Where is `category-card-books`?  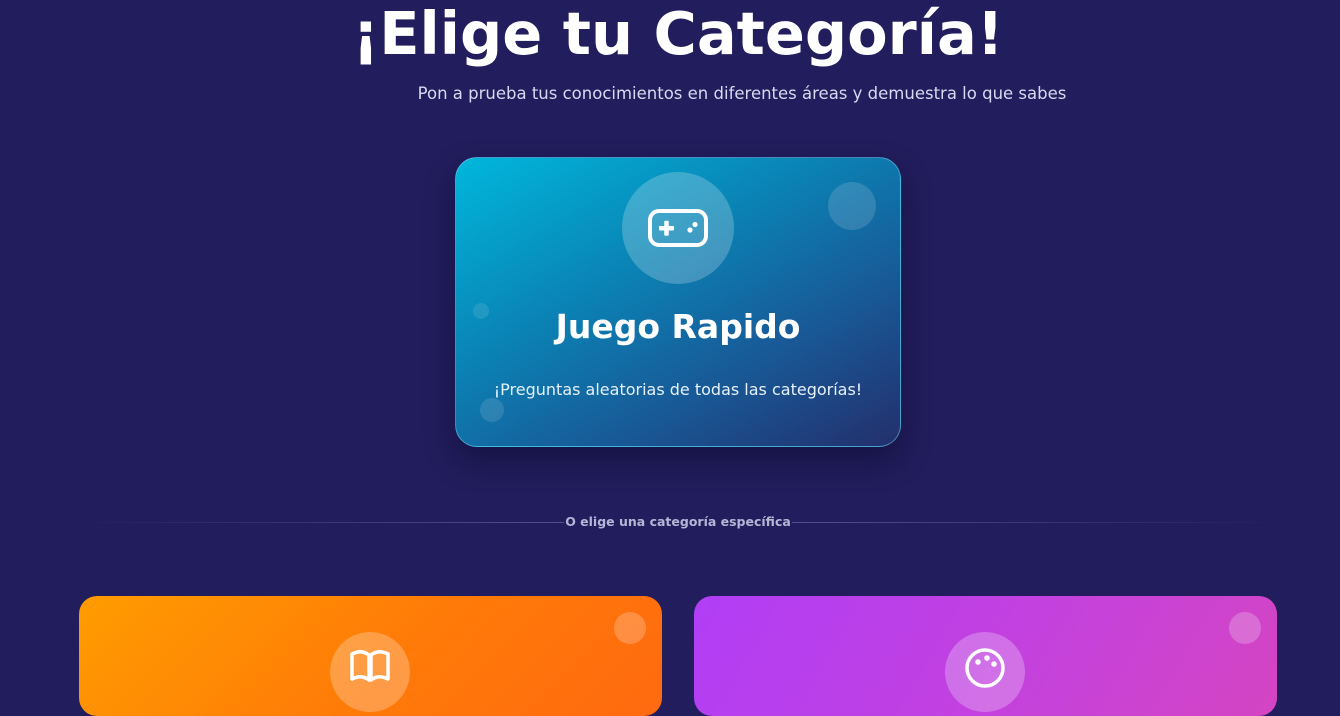 category-card-books is located at coordinates (370, 656).